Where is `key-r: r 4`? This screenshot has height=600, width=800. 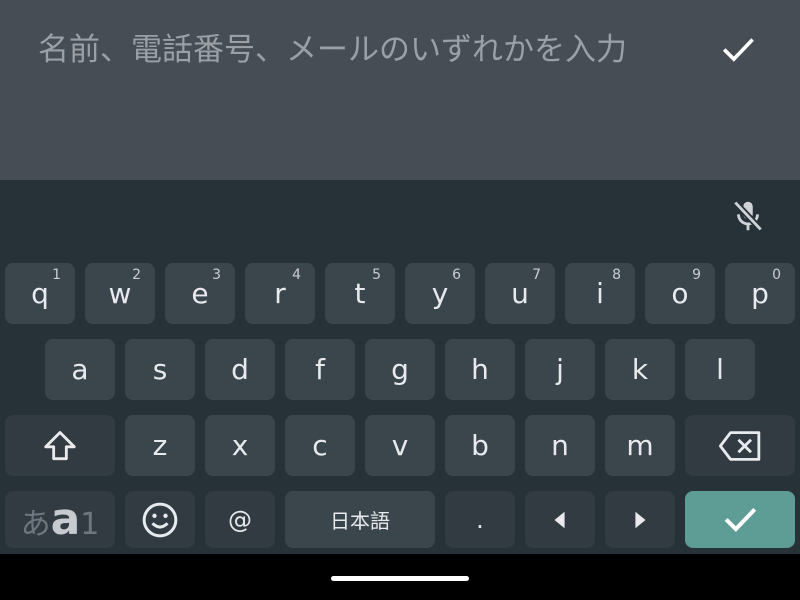
key-r: r 4 is located at coordinates (280, 293).